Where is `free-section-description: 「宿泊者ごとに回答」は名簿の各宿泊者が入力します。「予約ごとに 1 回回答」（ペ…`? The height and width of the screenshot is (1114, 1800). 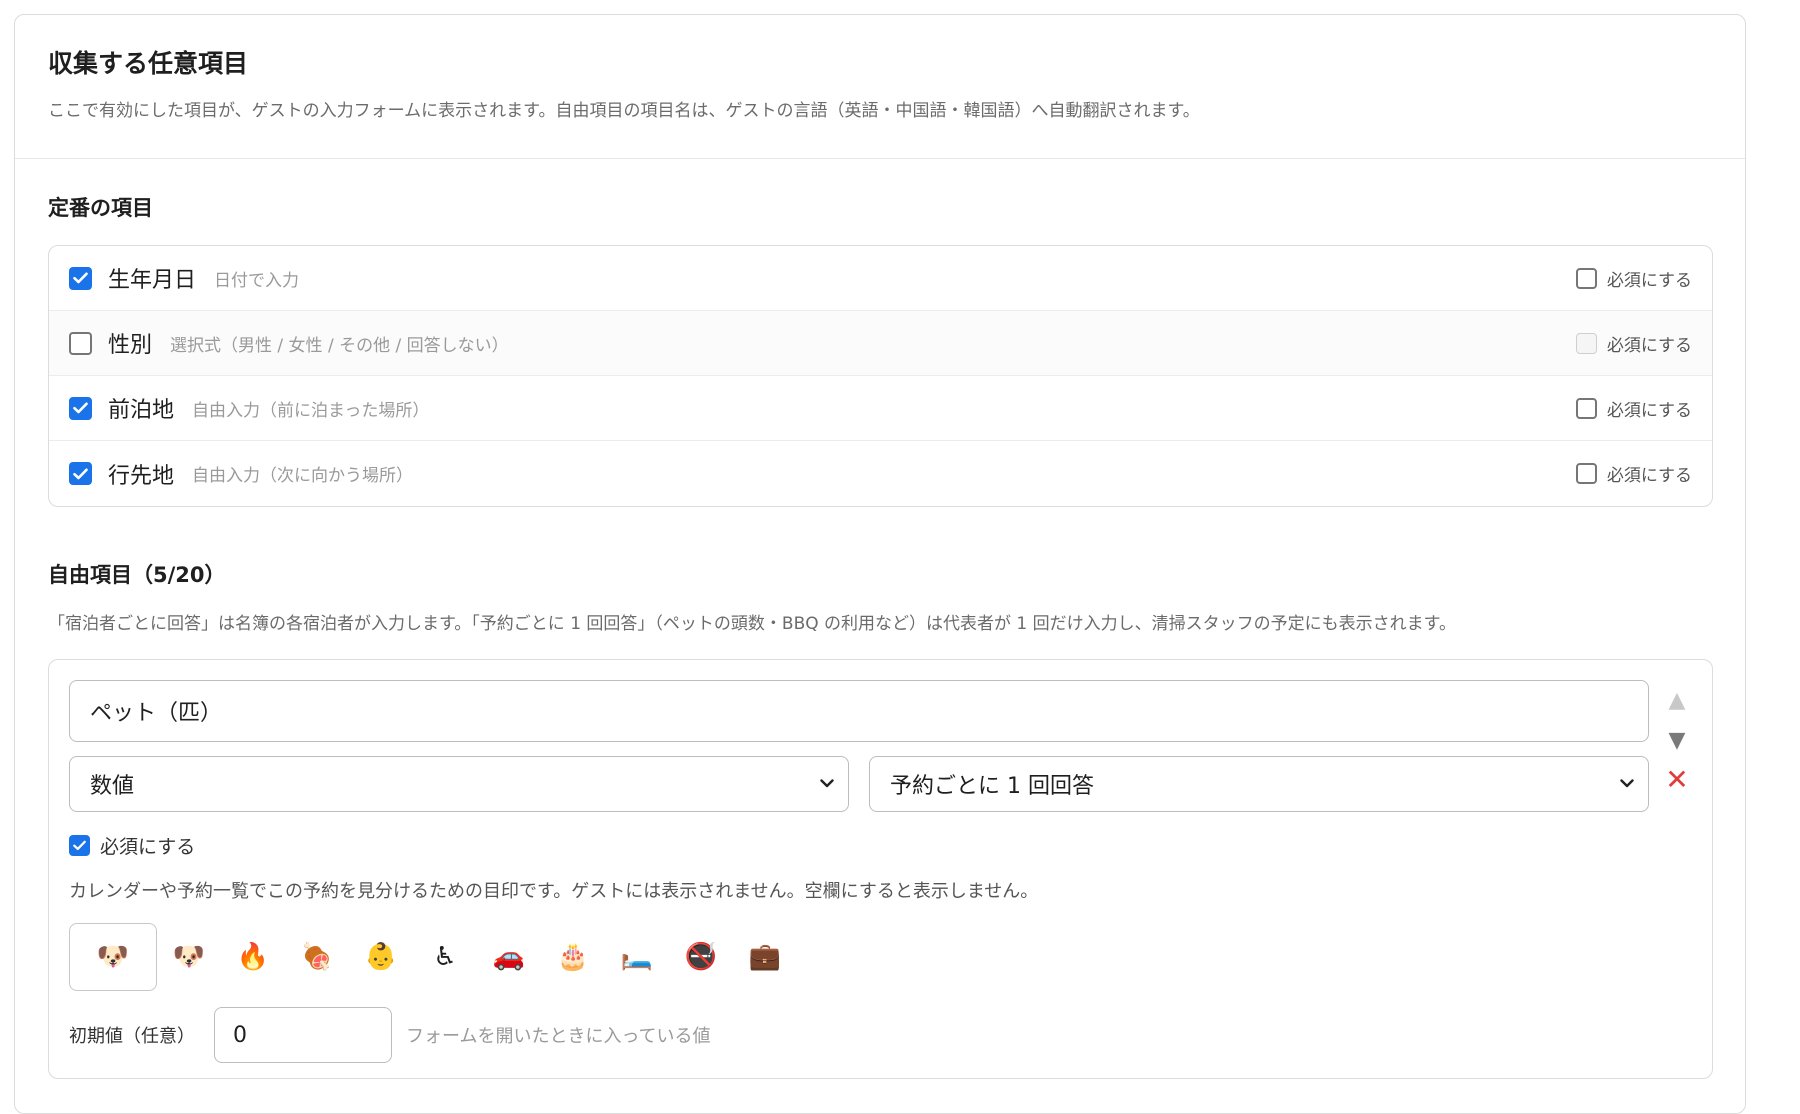
free-section-description: 「宿泊者ごとに回答」は名簿の各宿泊者が入力します。「予約ごとに 1 回回答」（ペ… is located at coordinates (752, 624).